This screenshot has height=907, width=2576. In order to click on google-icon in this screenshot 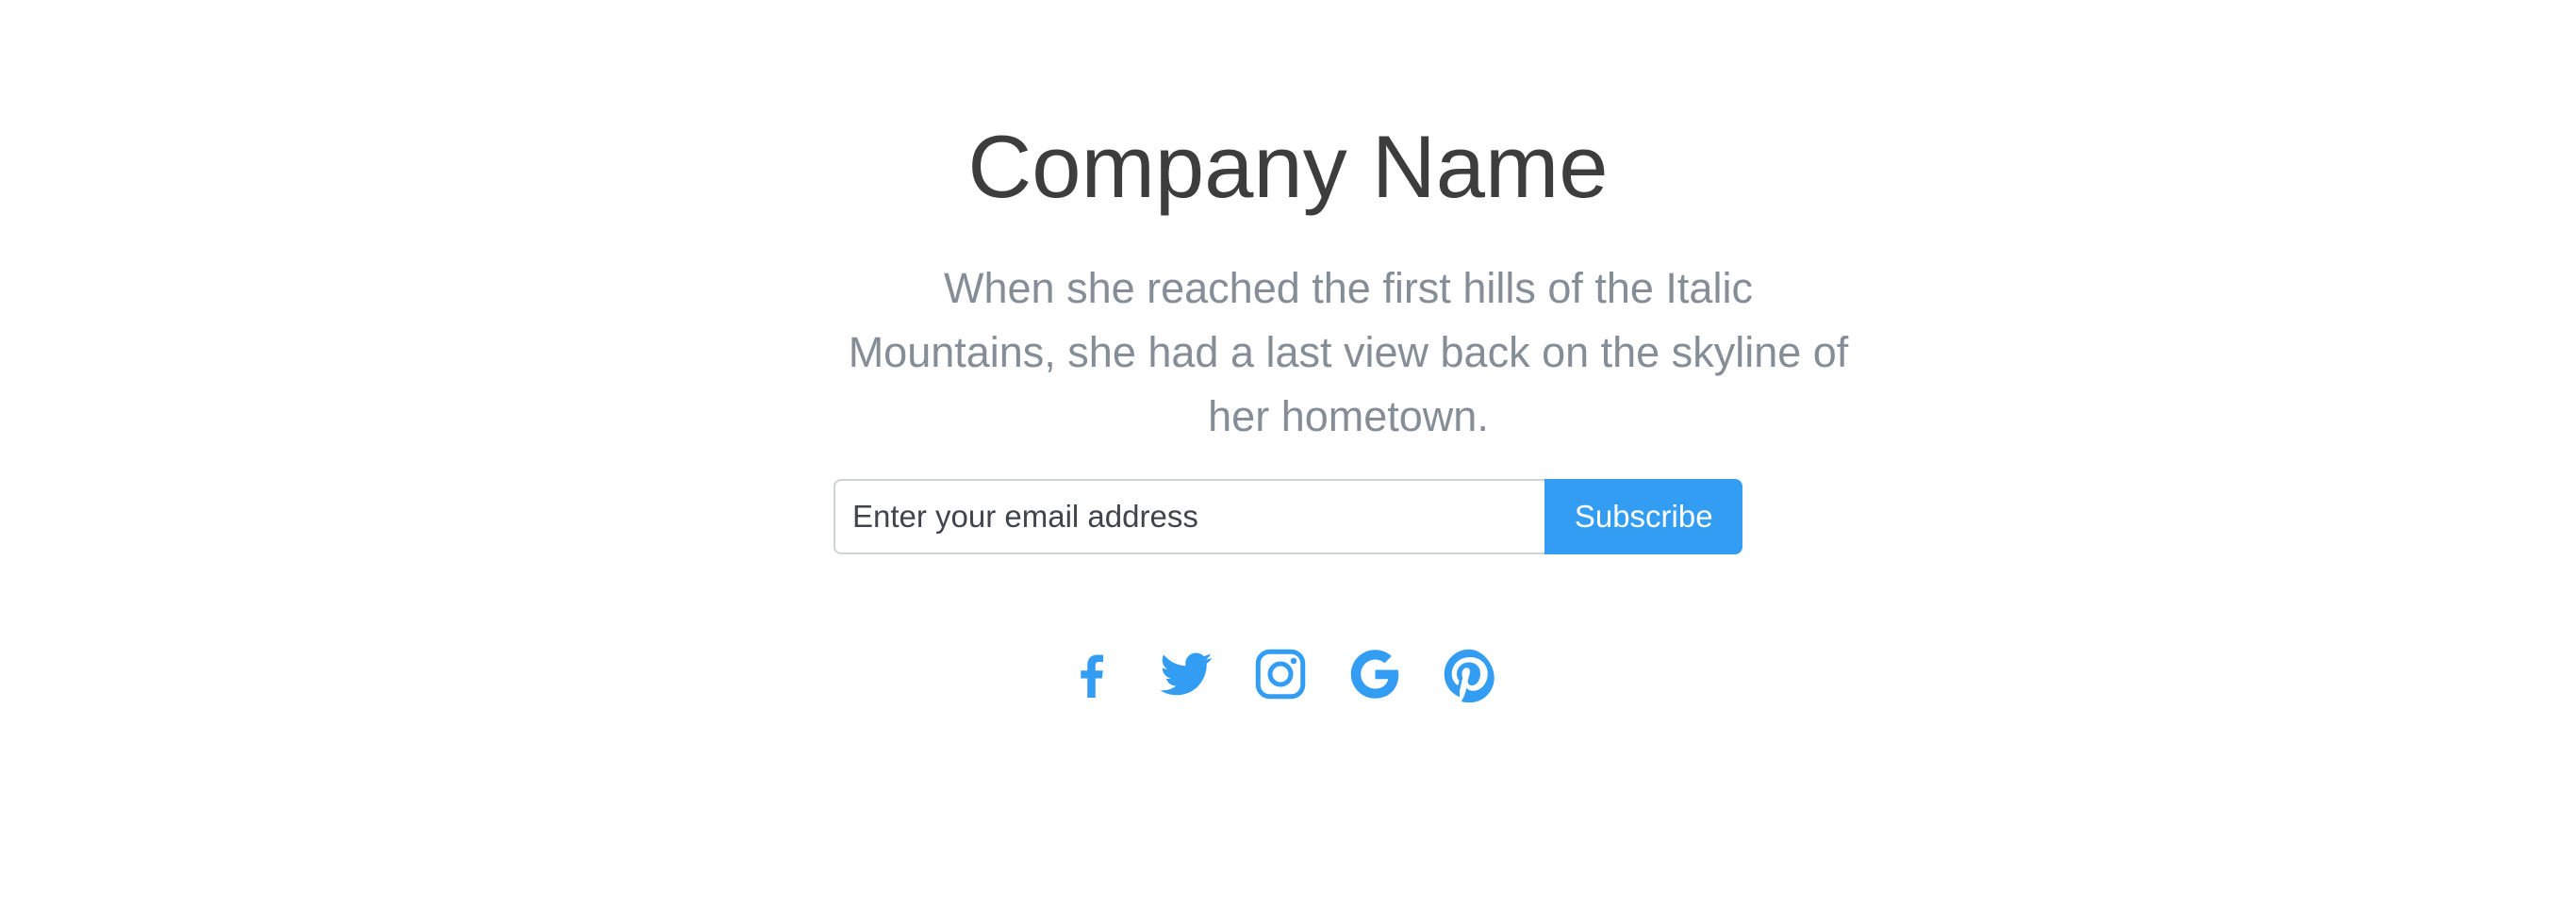, I will do `click(1374, 674)`.